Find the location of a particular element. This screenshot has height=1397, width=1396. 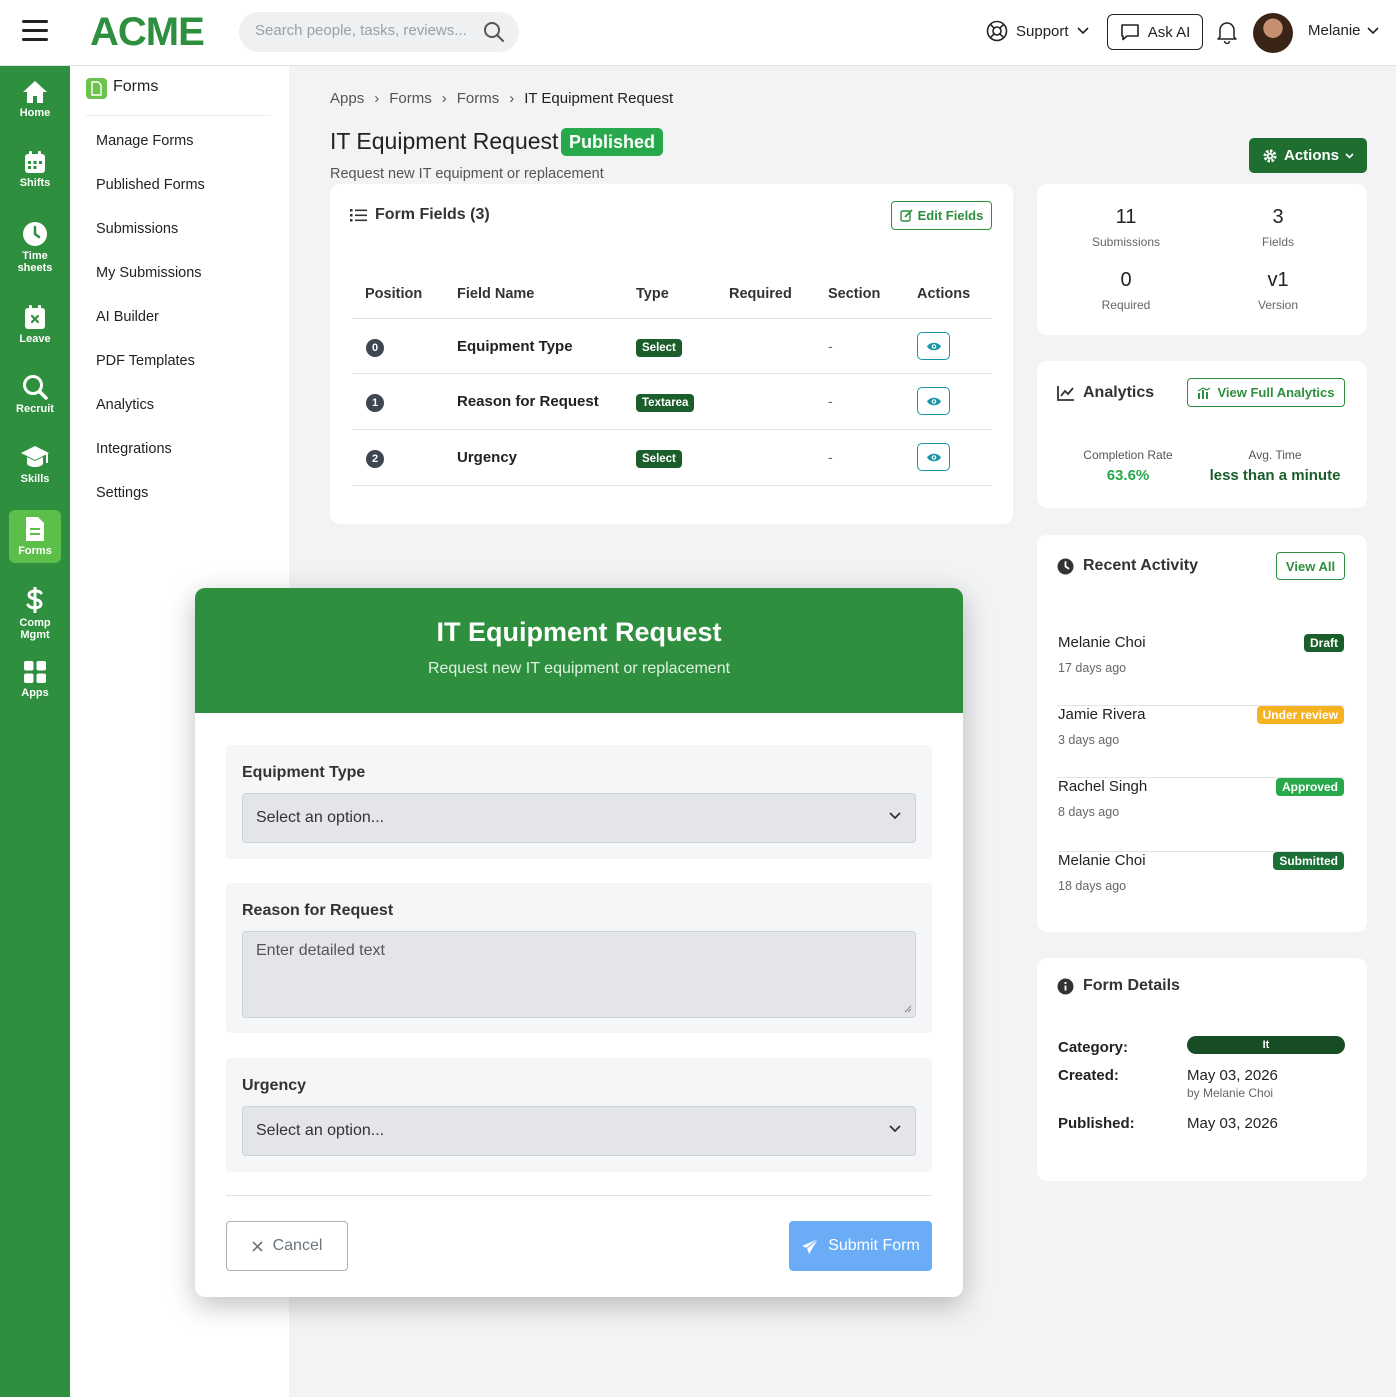

nav-forms: Forms is located at coordinates (35, 536).